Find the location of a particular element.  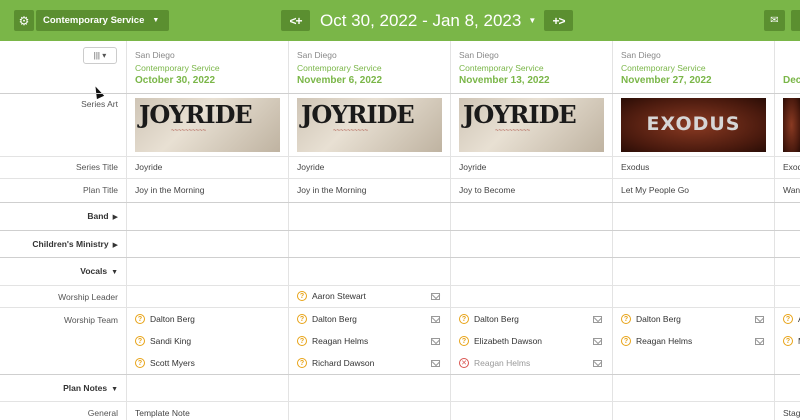

team-member: ?M is located at coordinates (791, 341).